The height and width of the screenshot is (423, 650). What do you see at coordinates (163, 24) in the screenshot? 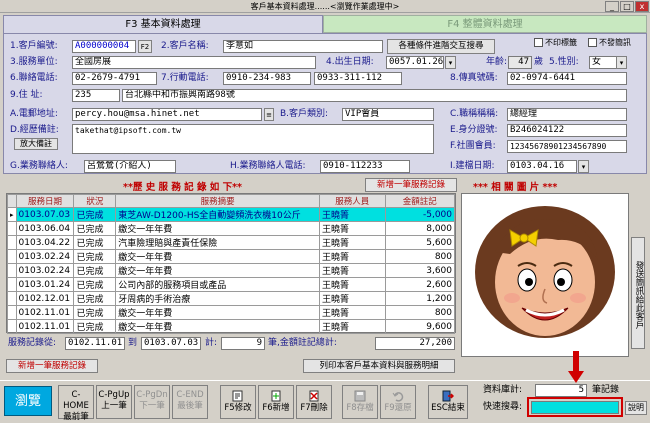
I see `tab-basic: F3 基本資料處理` at bounding box center [163, 24].